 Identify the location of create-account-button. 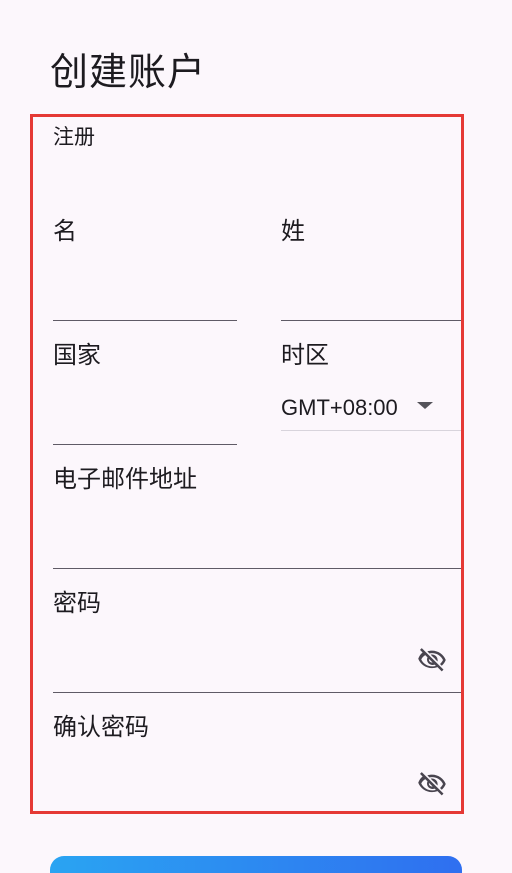
(256, 864).